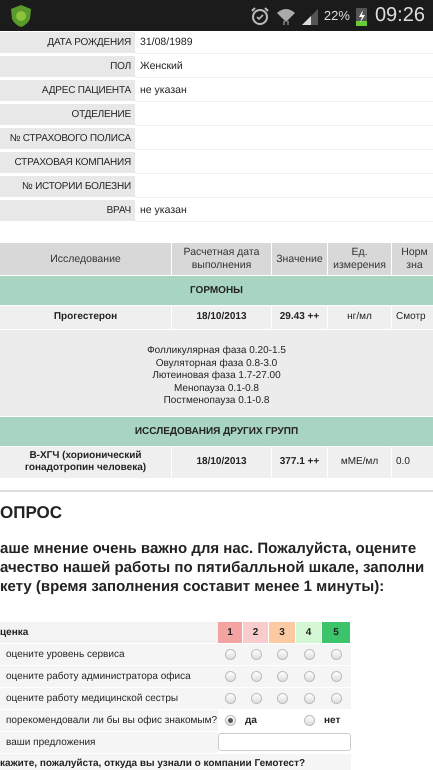 The width and height of the screenshot is (433, 770). What do you see at coordinates (282, 632) in the screenshot?
I see `score-header: 3` at bounding box center [282, 632].